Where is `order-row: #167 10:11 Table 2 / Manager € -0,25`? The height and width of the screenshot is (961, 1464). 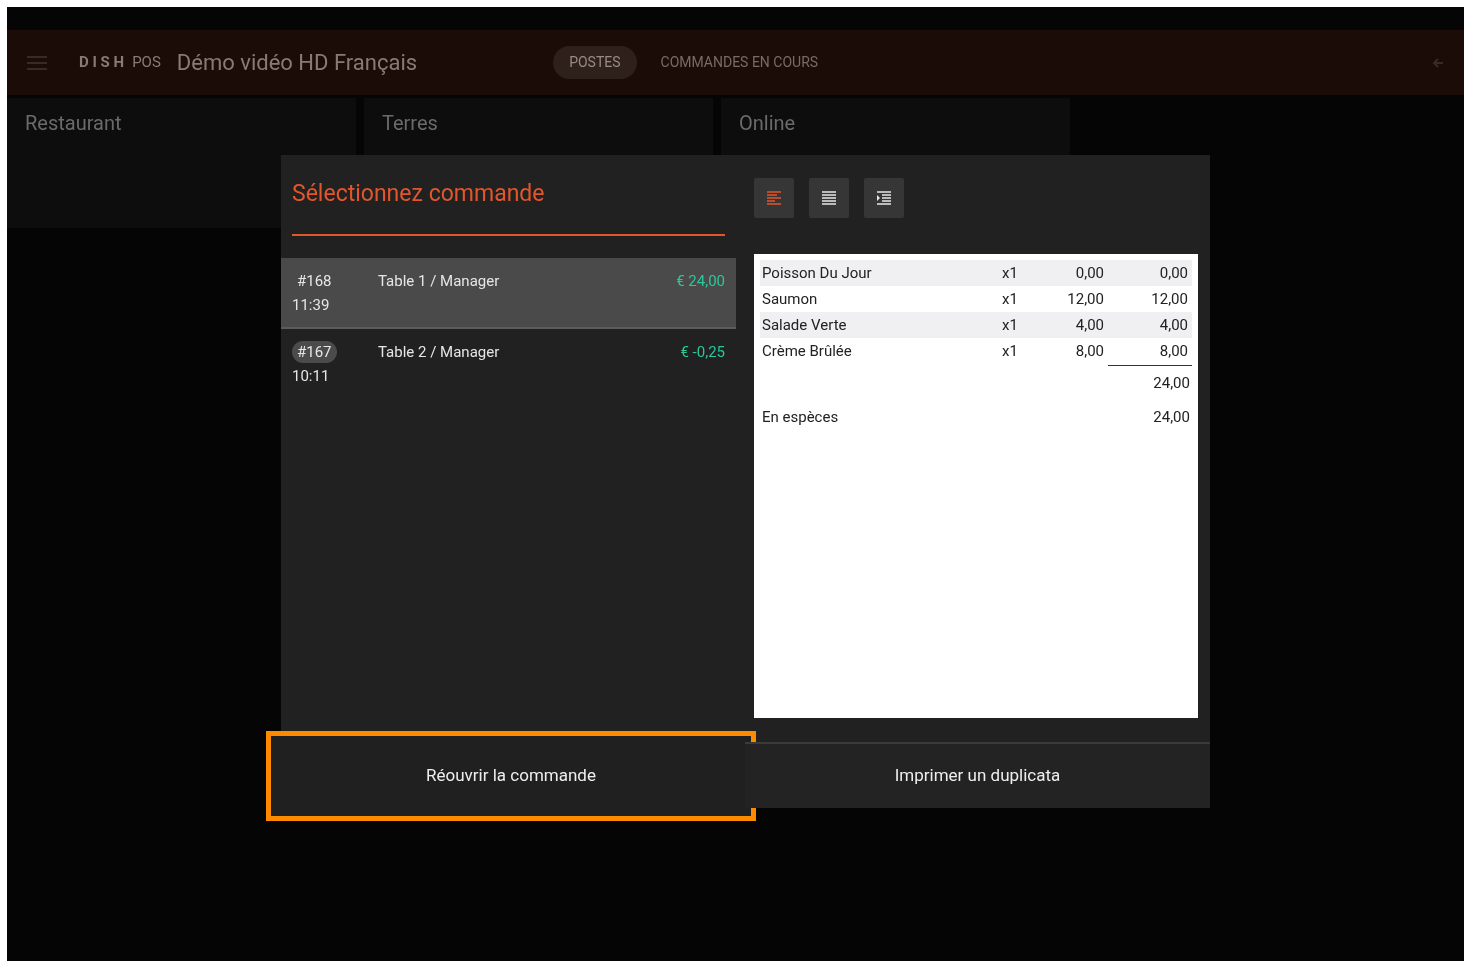 order-row: #167 10:11 Table 2 / Manager € -0,25 is located at coordinates (508, 364).